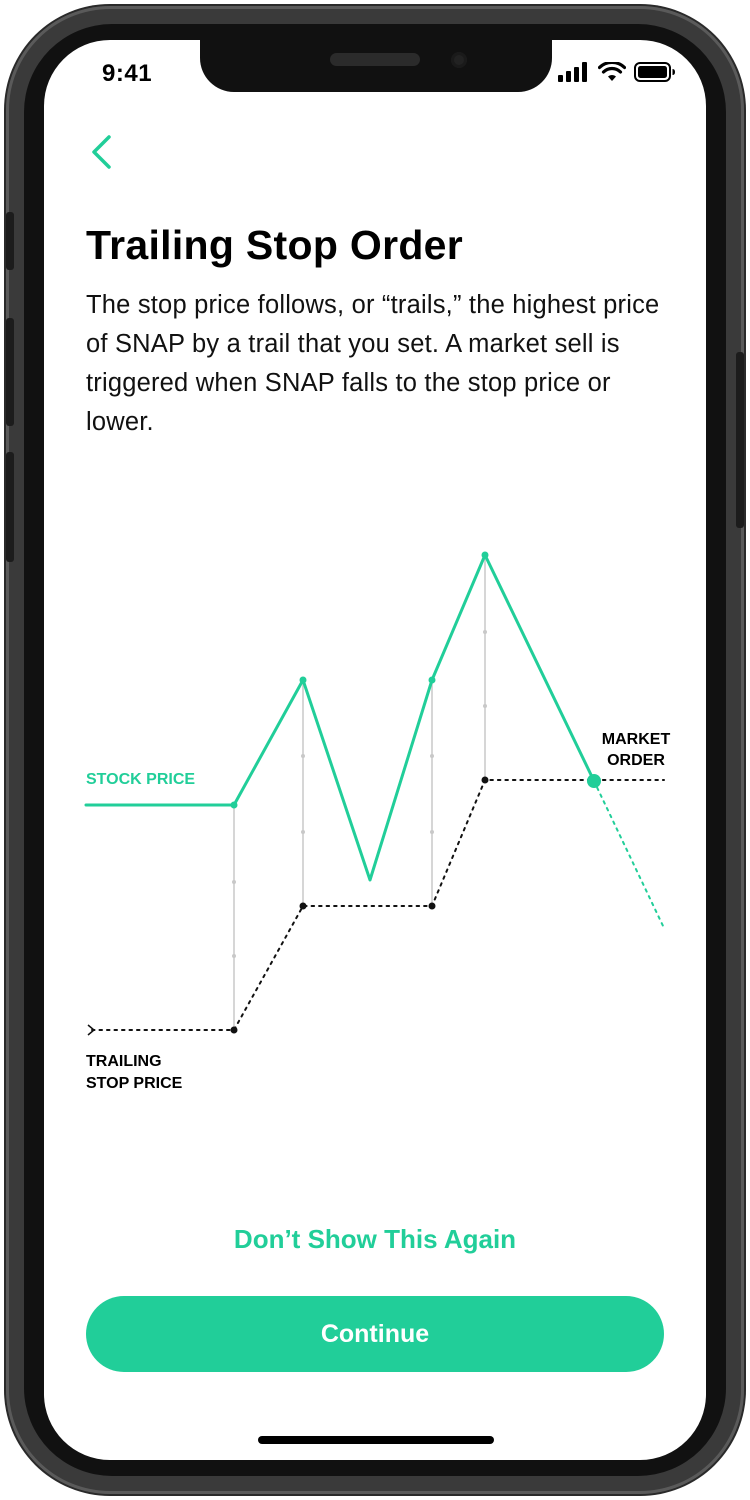  What do you see at coordinates (359, 905) in the screenshot?
I see `trailing-stop-points` at bounding box center [359, 905].